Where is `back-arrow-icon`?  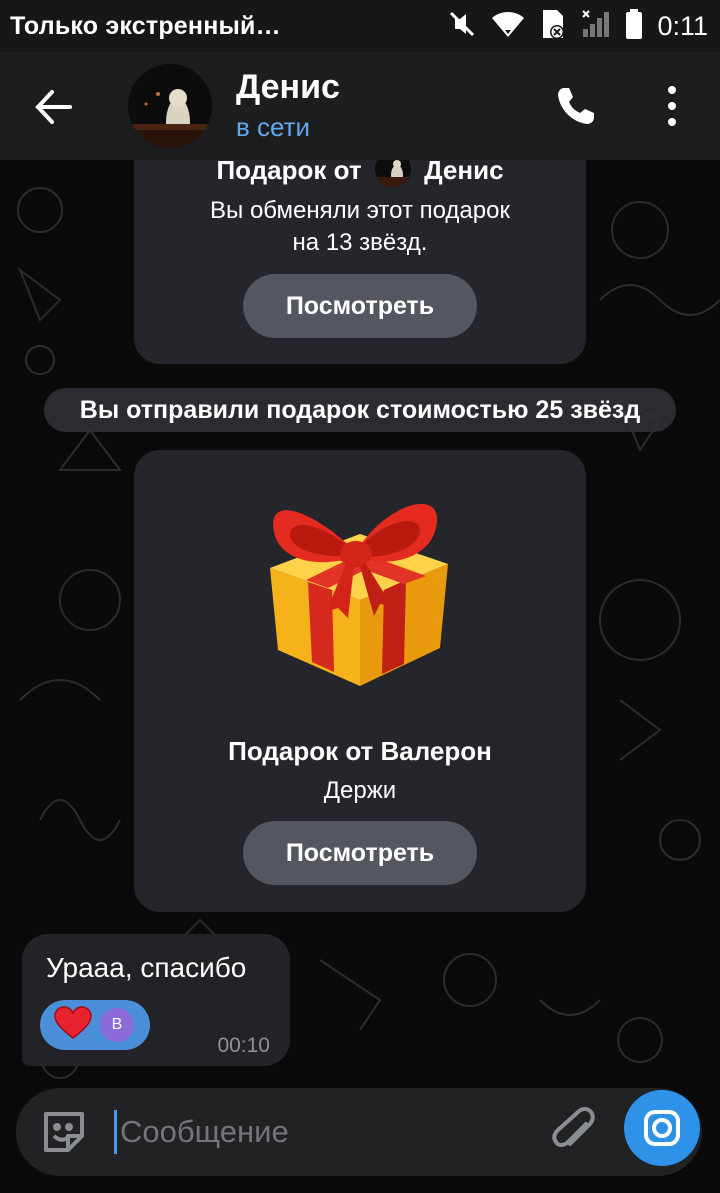 back-arrow-icon is located at coordinates (55, 107).